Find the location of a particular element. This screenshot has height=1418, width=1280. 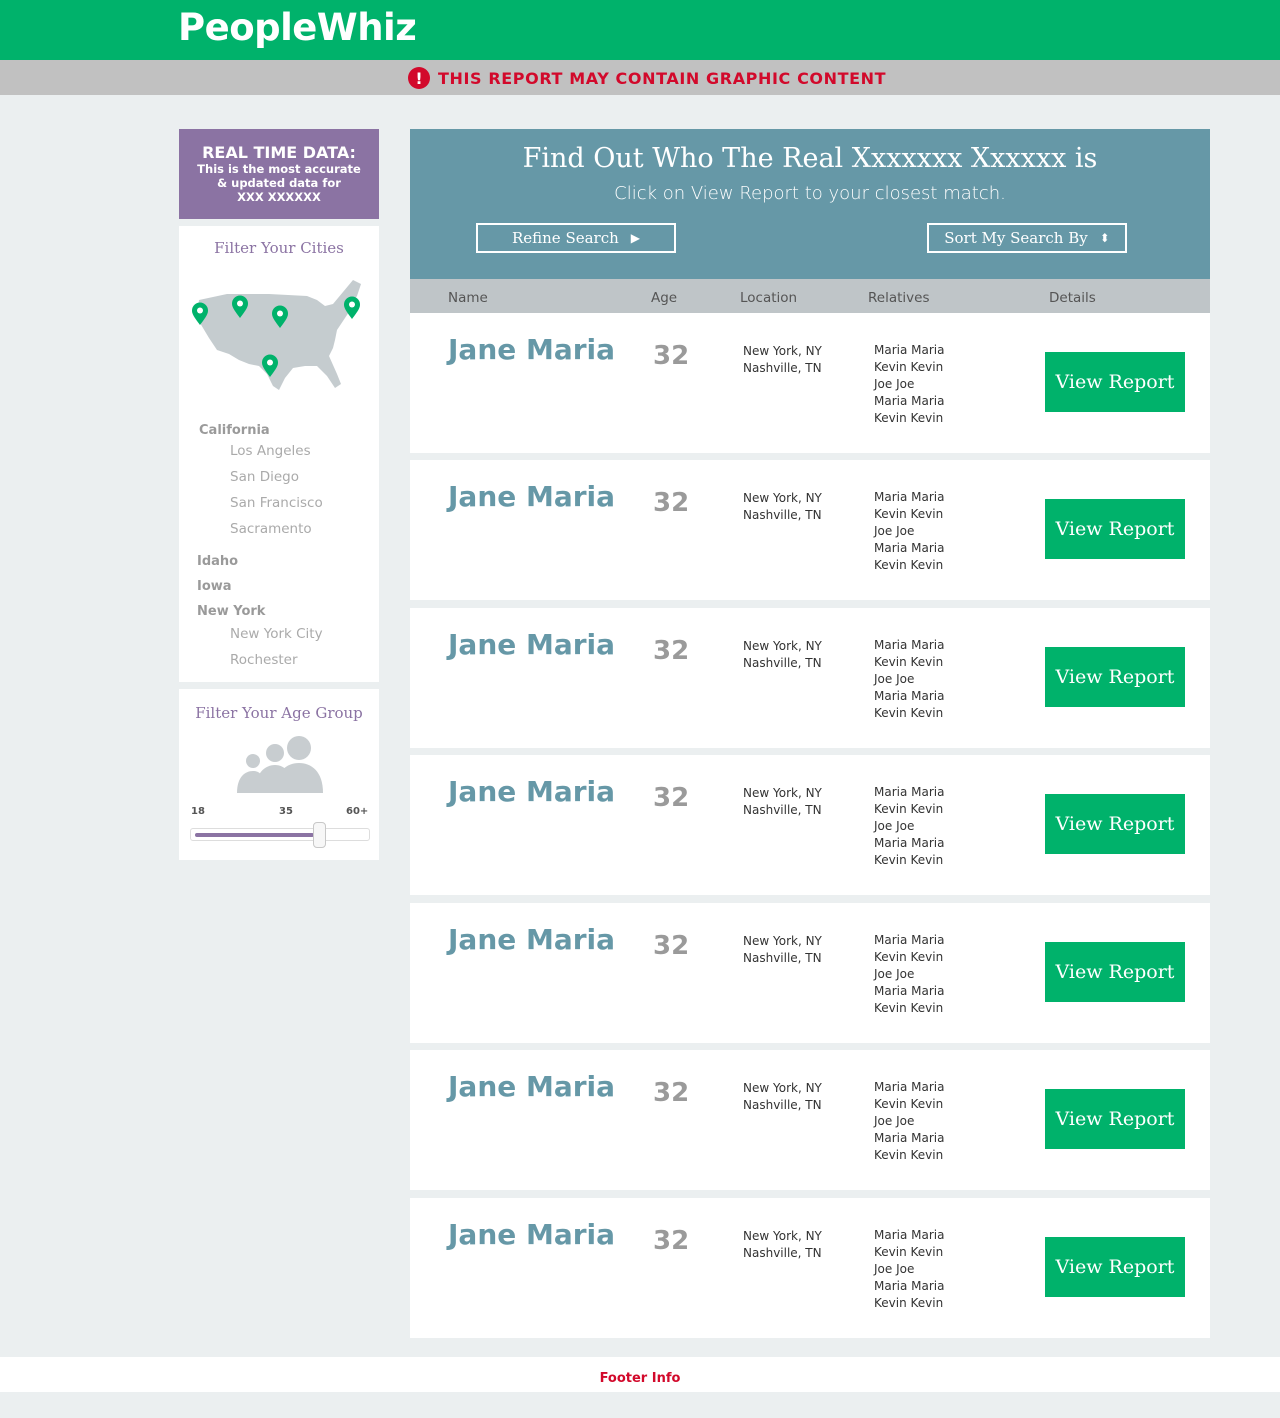

age-max-label: 60+ is located at coordinates (357, 811).